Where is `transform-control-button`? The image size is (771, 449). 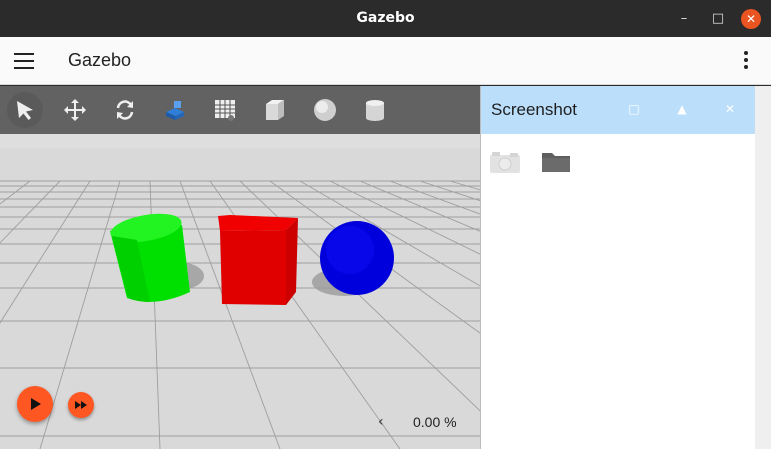 transform-control-button is located at coordinates (175, 110).